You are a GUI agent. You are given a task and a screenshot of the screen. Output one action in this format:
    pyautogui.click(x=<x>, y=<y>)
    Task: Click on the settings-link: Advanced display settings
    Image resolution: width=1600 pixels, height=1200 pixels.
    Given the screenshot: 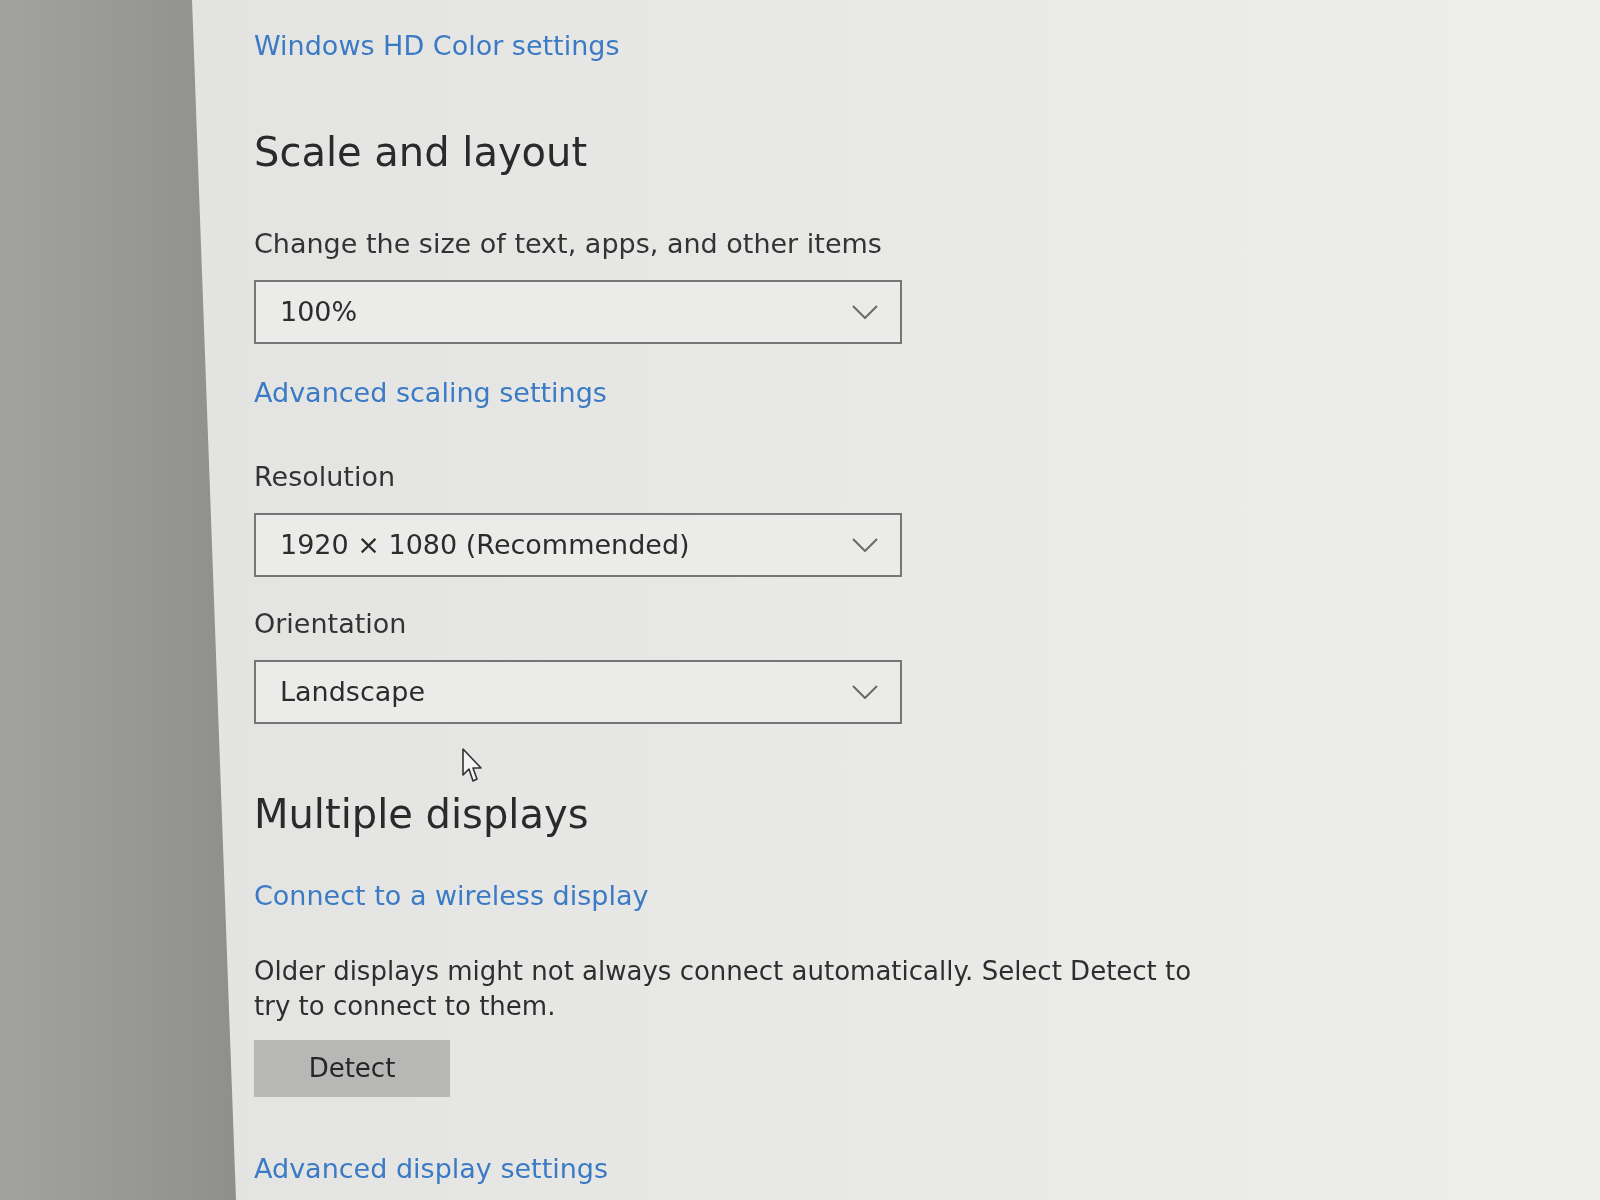 What is the action you would take?
    pyautogui.click(x=431, y=1169)
    